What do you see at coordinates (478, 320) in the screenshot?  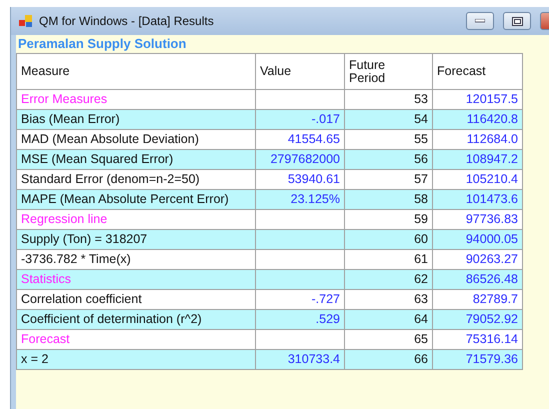 I see `table-cell: 79052.92` at bounding box center [478, 320].